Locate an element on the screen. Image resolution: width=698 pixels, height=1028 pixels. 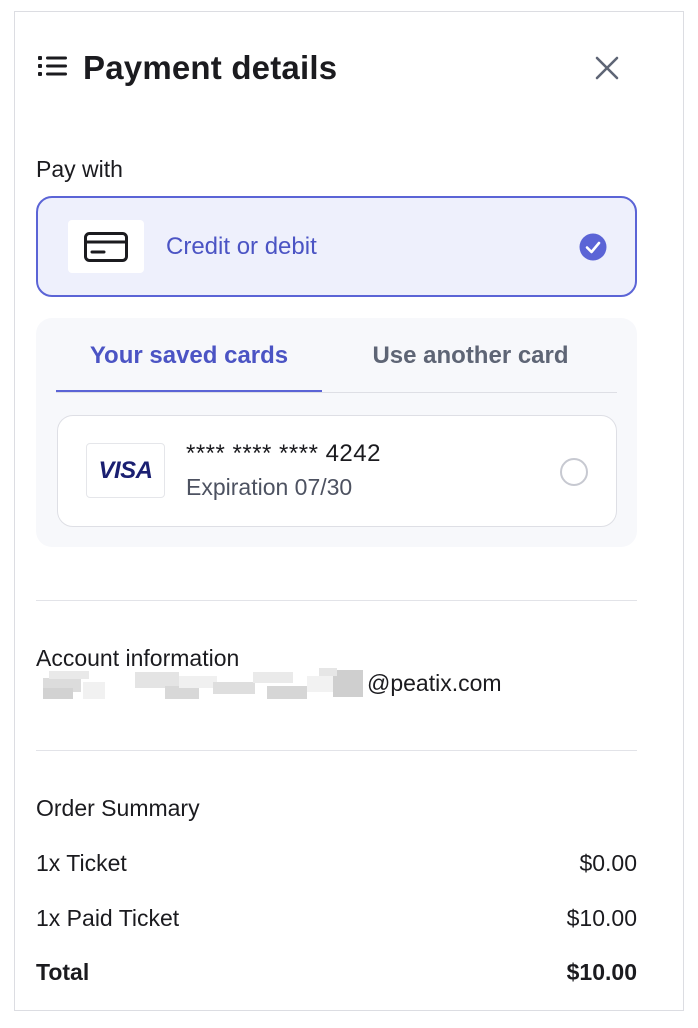
tab-divider is located at coordinates (336, 392).